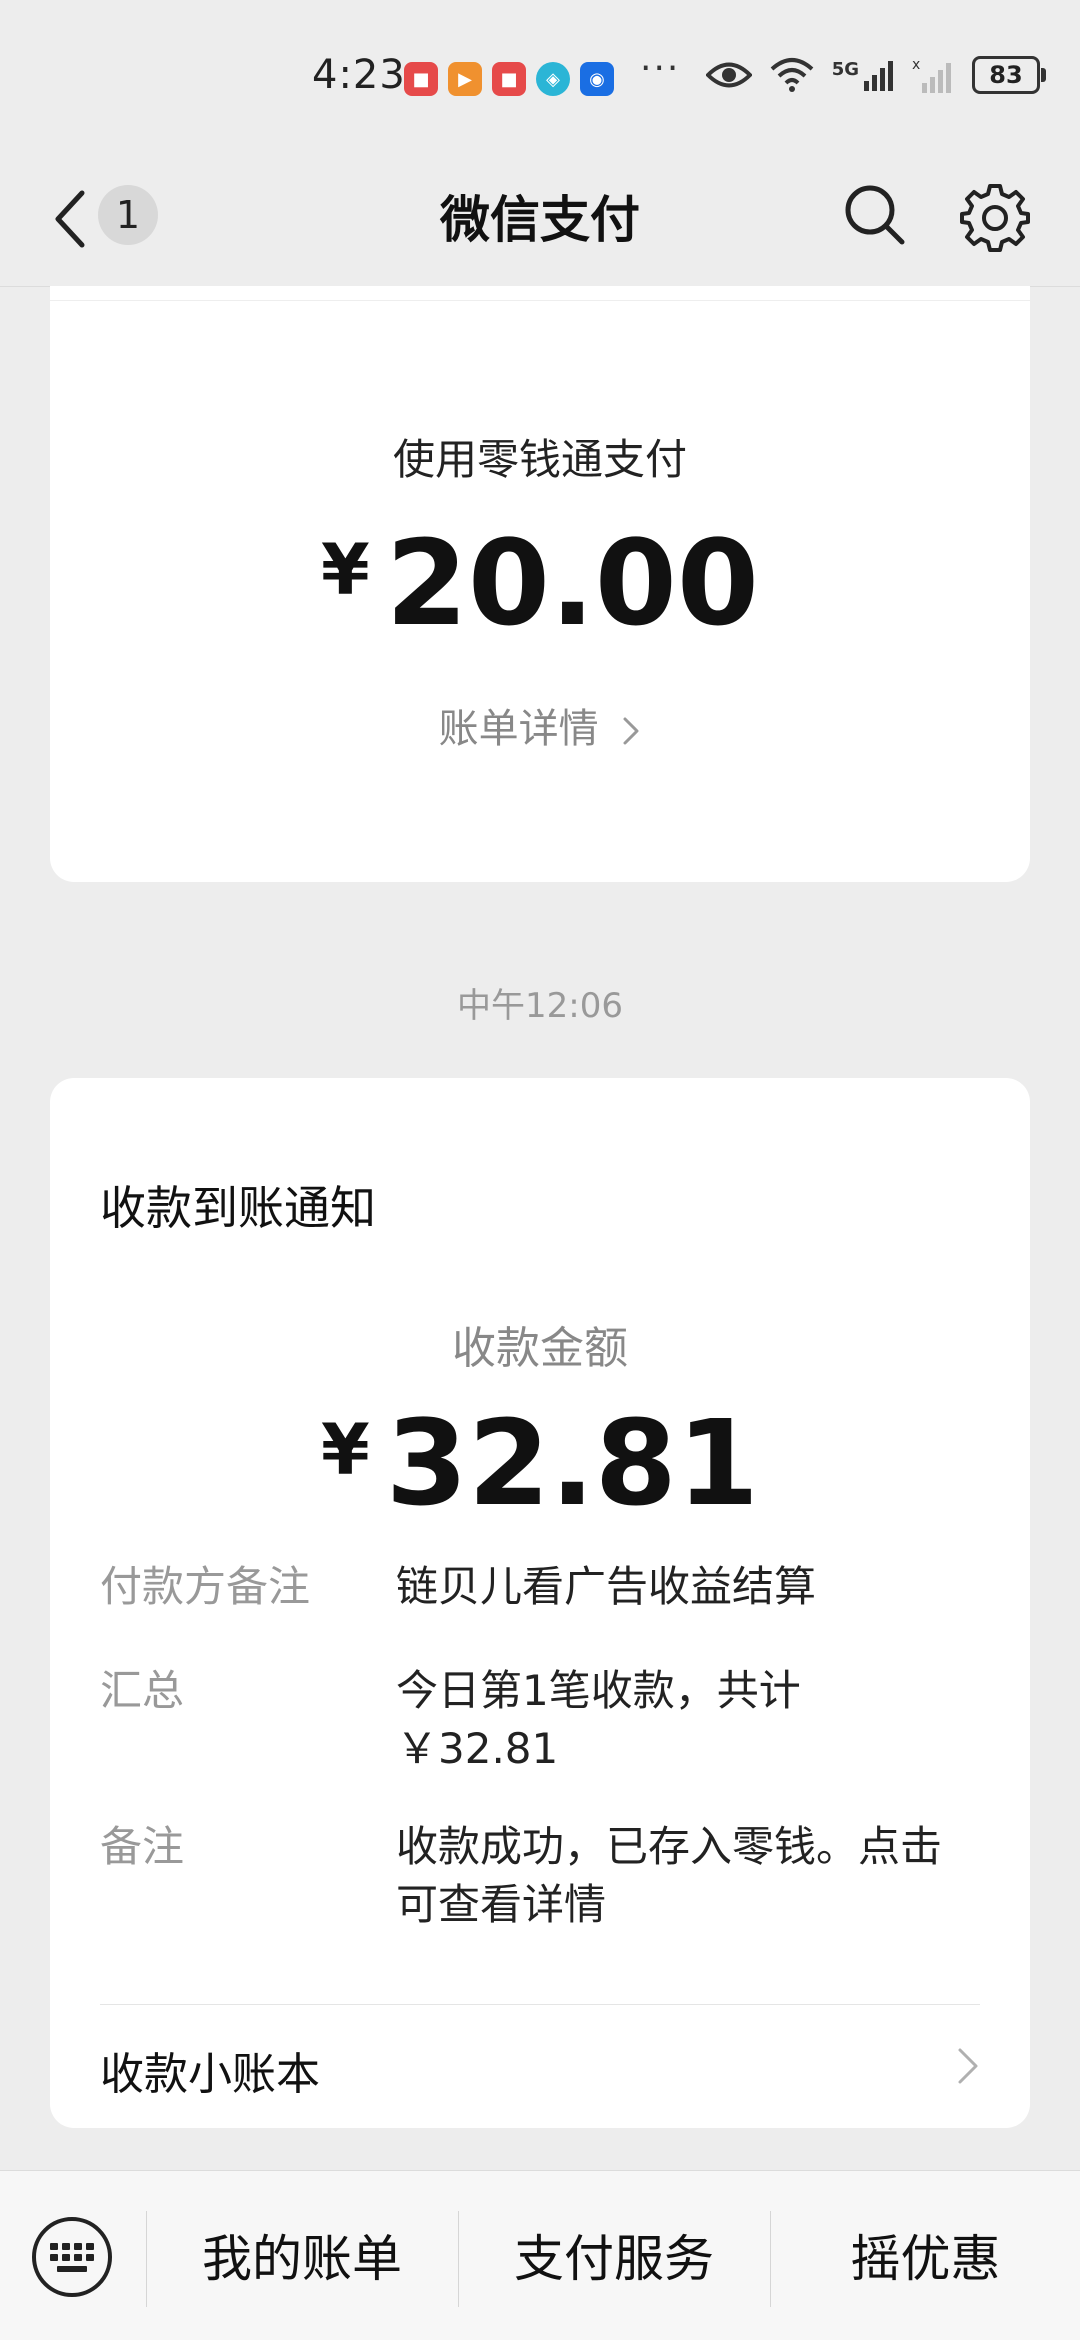 The image size is (1080, 2340). What do you see at coordinates (931, 75) in the screenshot?
I see `signal-weak-icon: x` at bounding box center [931, 75].